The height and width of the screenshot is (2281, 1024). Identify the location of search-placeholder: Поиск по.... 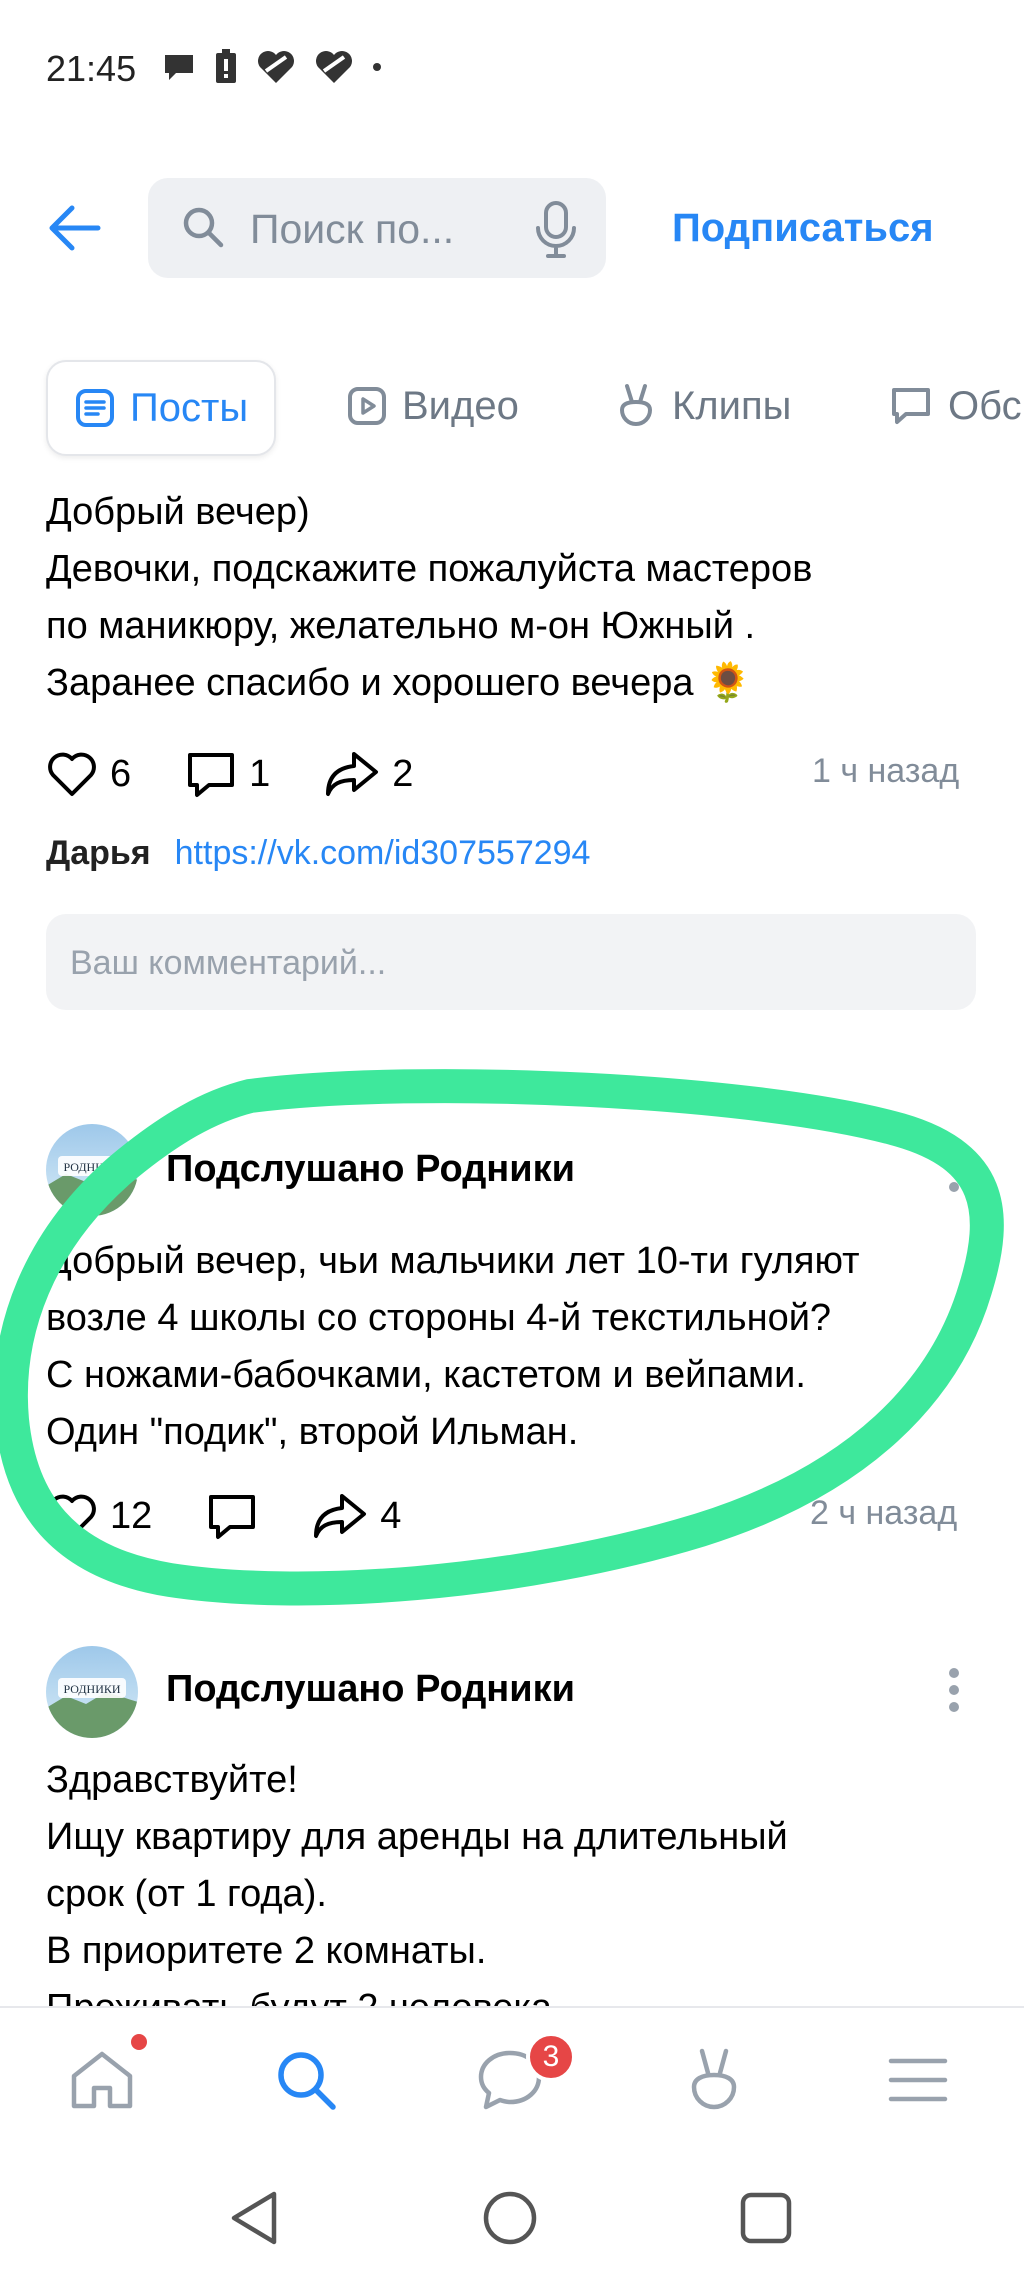
(352, 229).